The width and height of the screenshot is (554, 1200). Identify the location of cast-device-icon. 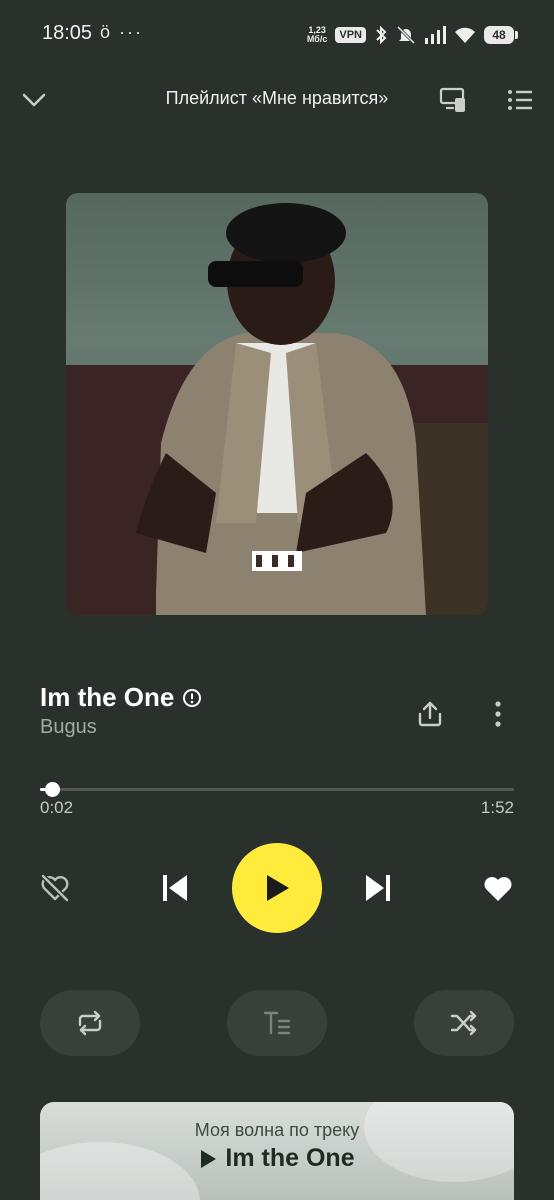
(452, 99).